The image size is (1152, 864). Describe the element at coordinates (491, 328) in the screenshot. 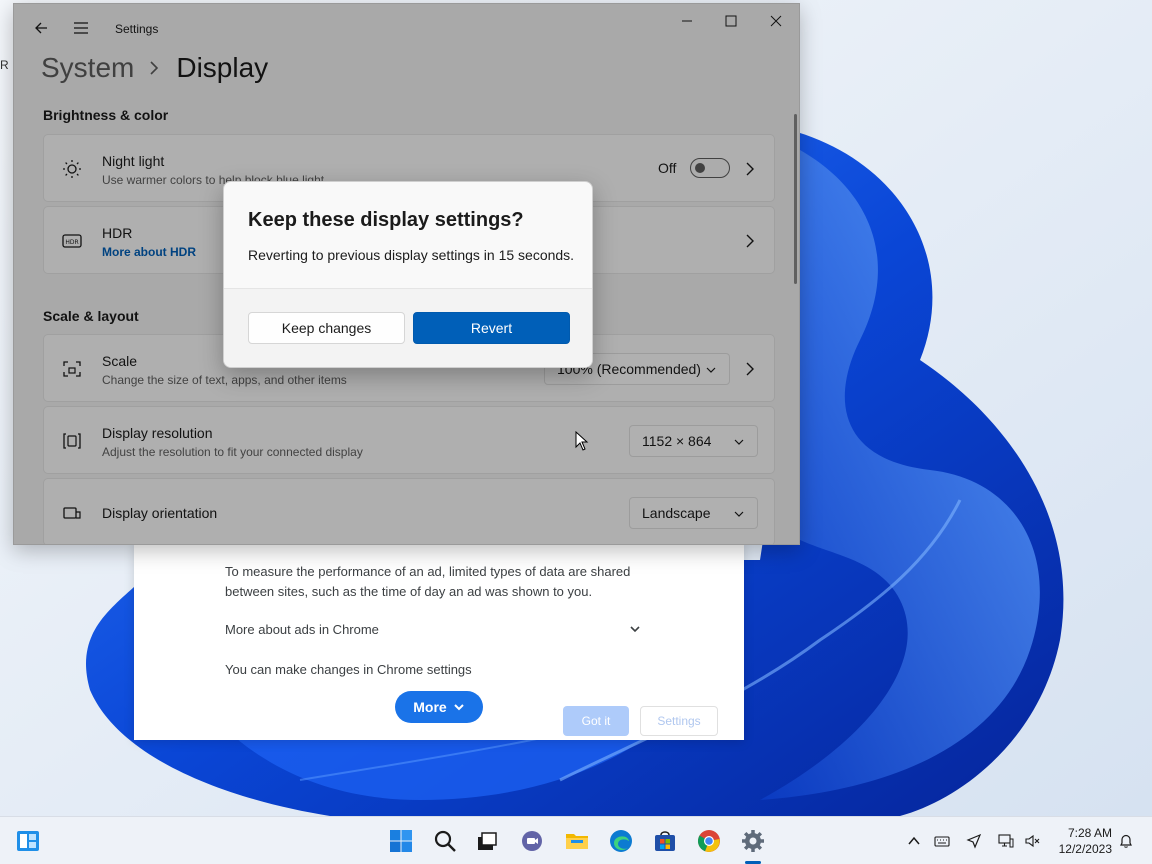

I see `revert-button: Revert` at that location.